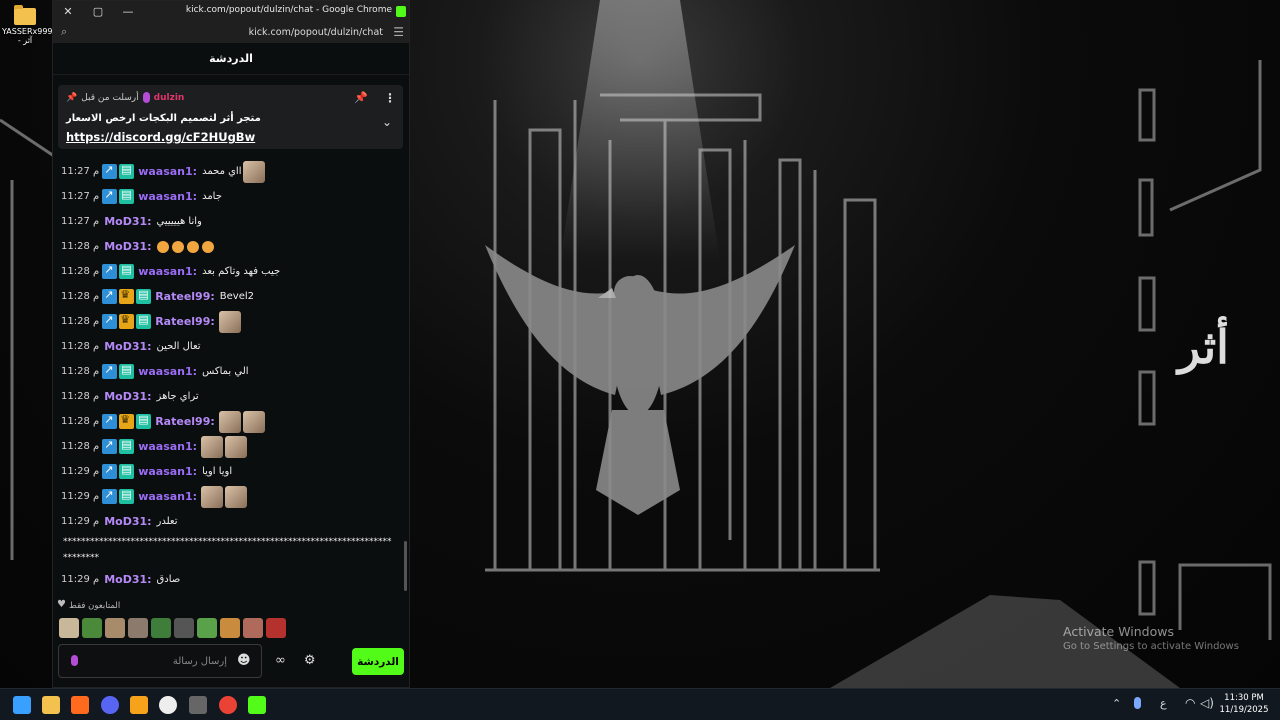 This screenshot has width=1280, height=720. Describe the element at coordinates (68, 11) in the screenshot. I see `close-window-button: ✕` at that location.